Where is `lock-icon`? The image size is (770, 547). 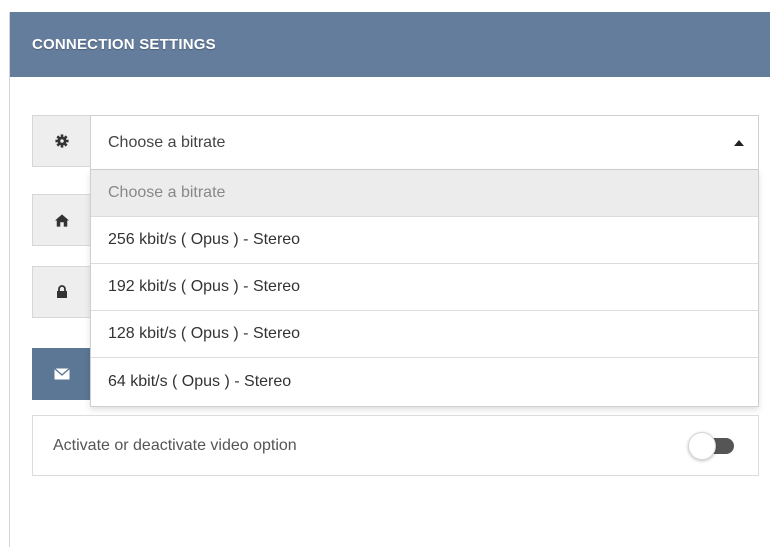 lock-icon is located at coordinates (62, 292).